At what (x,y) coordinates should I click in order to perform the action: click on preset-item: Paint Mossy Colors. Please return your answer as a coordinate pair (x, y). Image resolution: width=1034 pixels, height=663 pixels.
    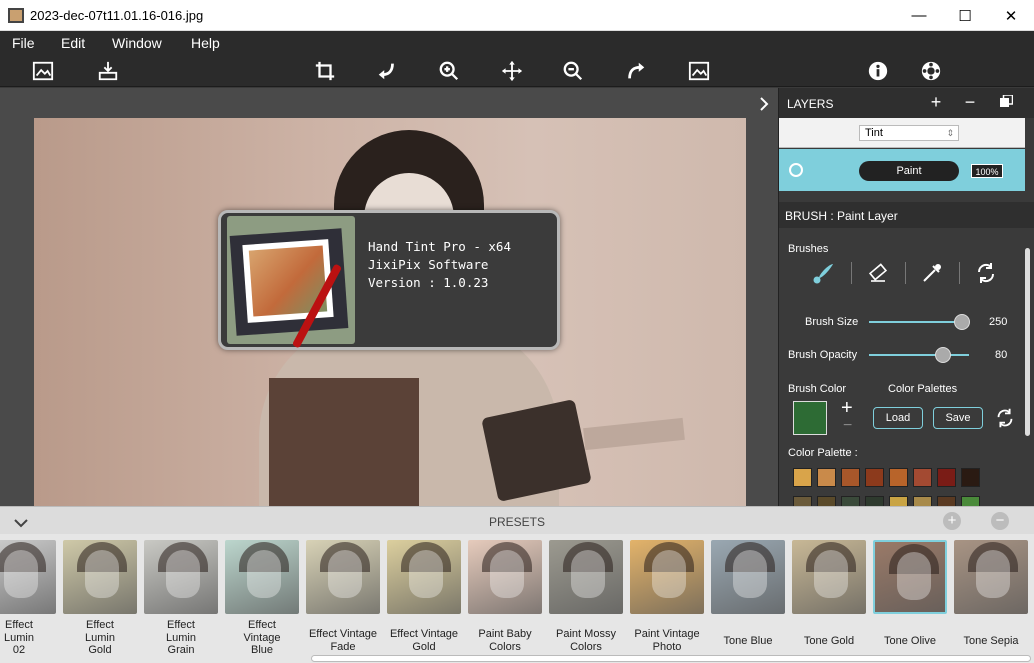
    Looking at the image, I should click on (586, 599).